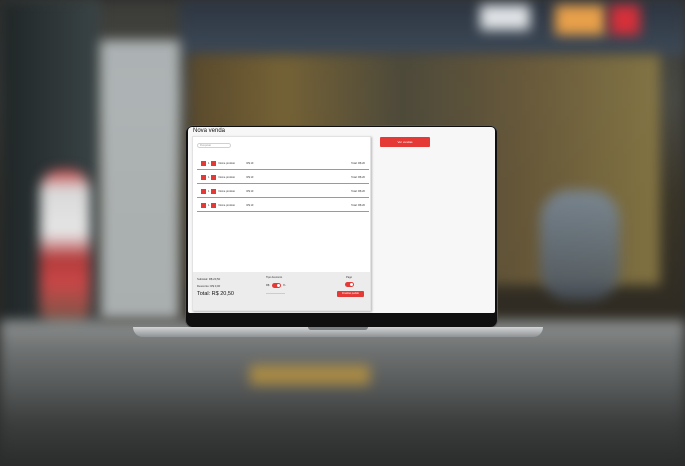  What do you see at coordinates (349, 277) in the screenshot?
I see `paid-label: Pago` at bounding box center [349, 277].